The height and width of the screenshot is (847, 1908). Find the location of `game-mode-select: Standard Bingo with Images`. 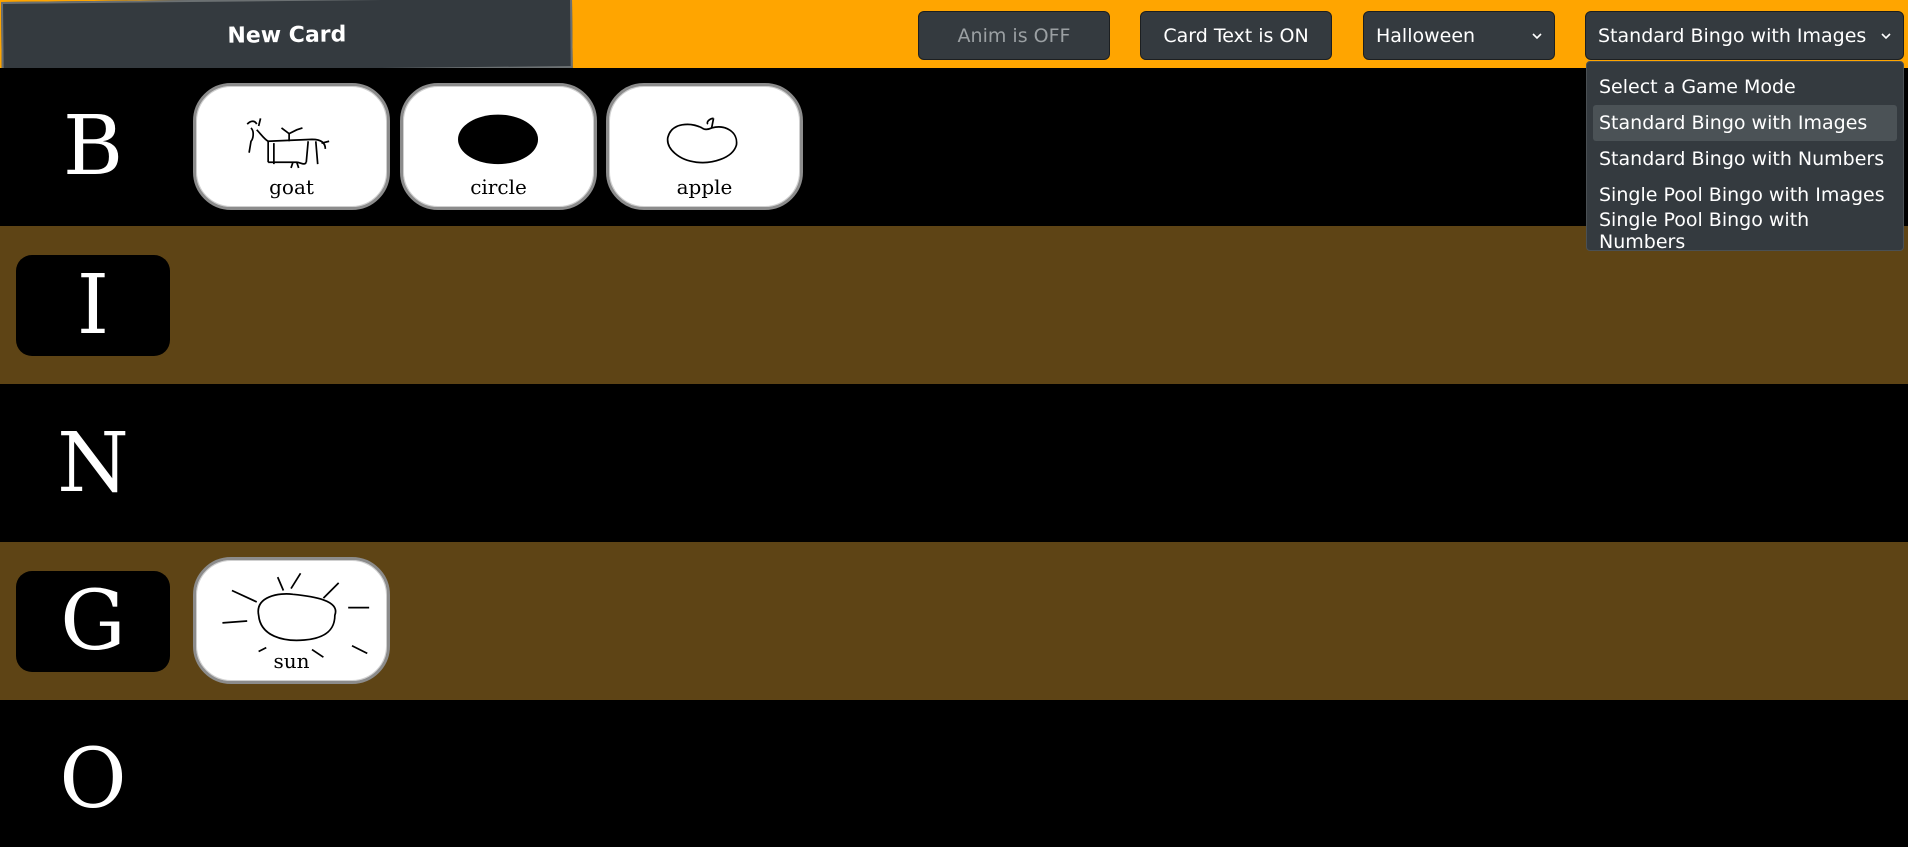

game-mode-select: Standard Bingo with Images is located at coordinates (1744, 35).